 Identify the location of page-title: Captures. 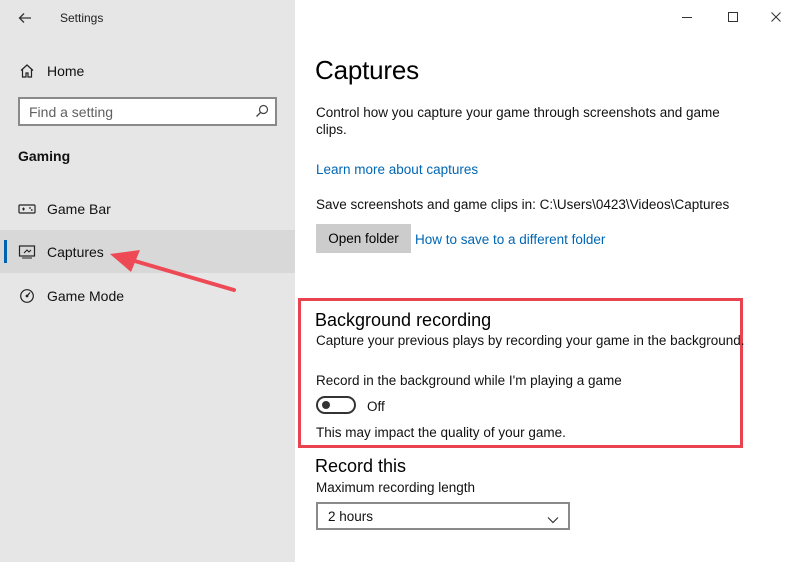
(367, 70).